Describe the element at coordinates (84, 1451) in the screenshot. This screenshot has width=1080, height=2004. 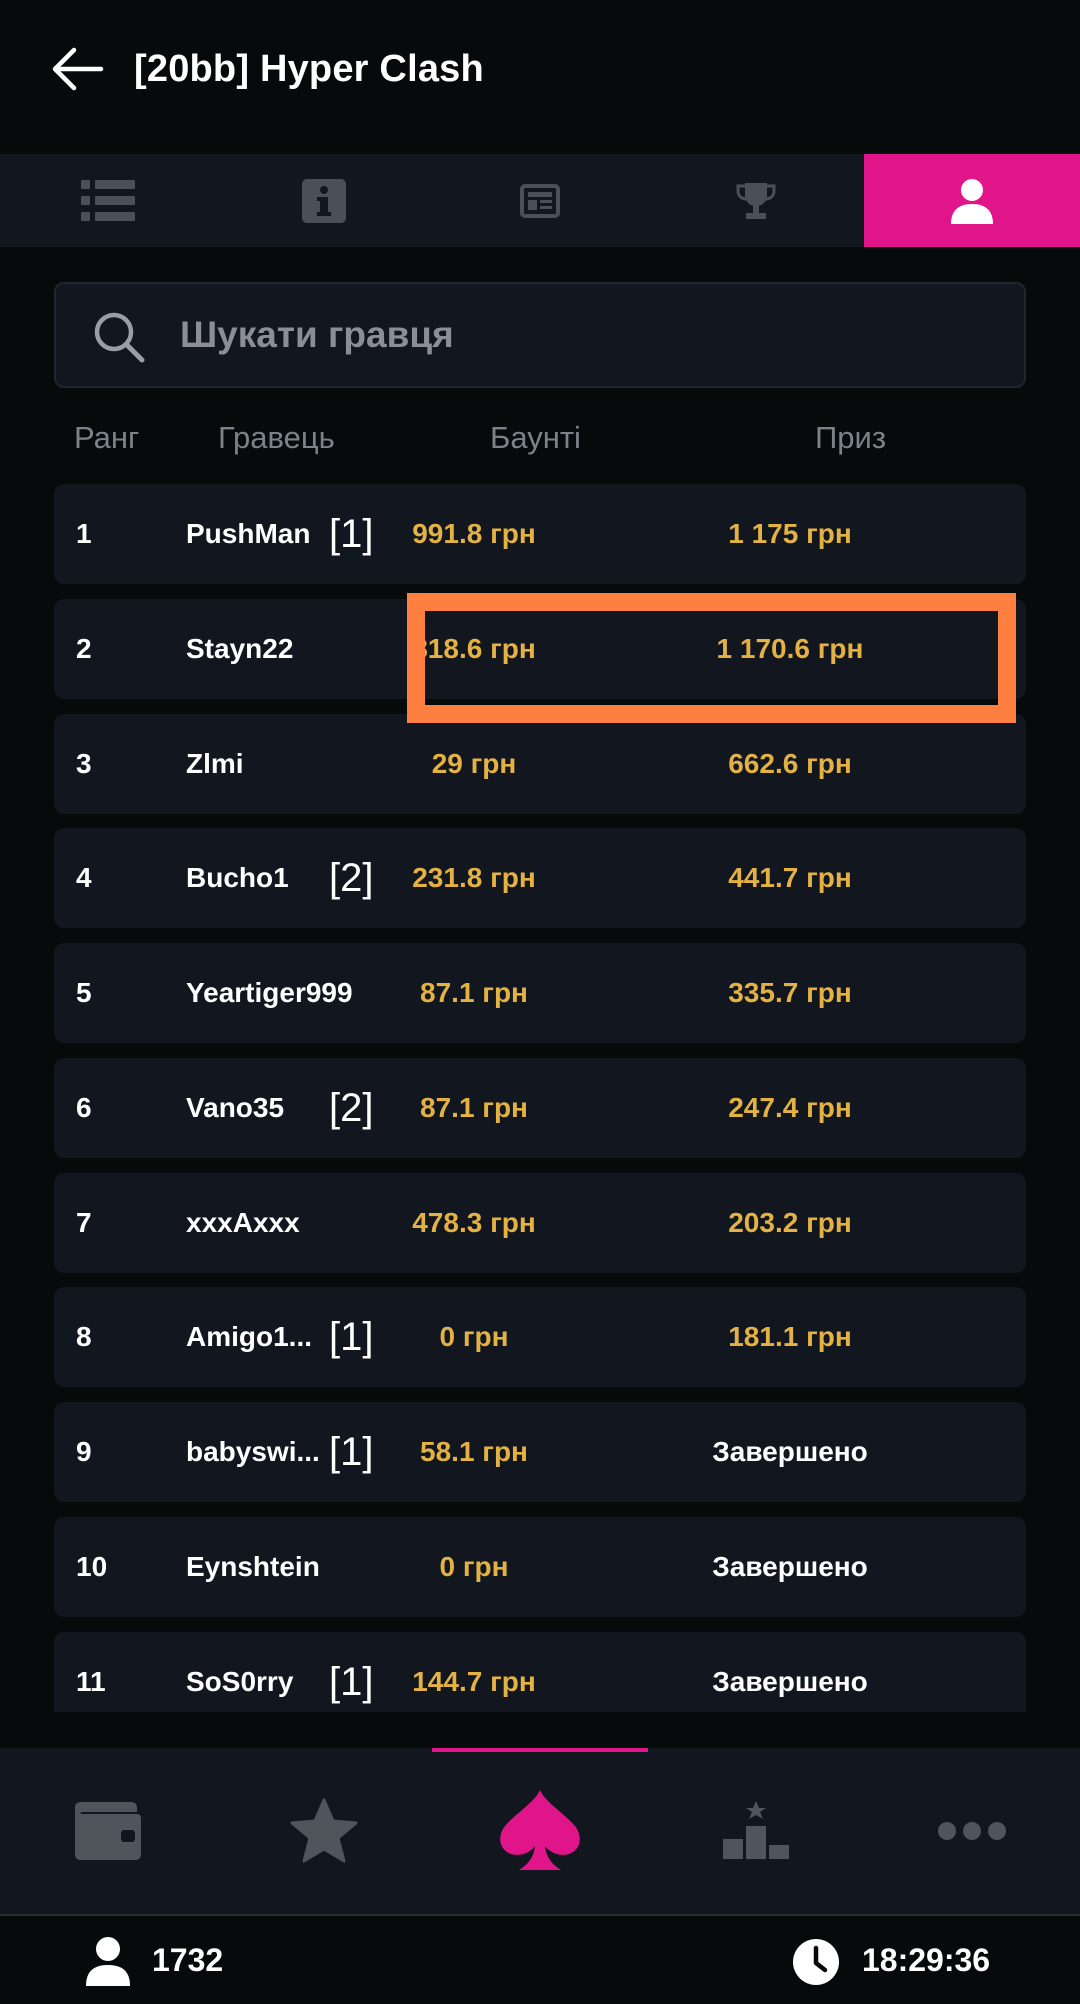
I see `rank-cell: 9` at that location.